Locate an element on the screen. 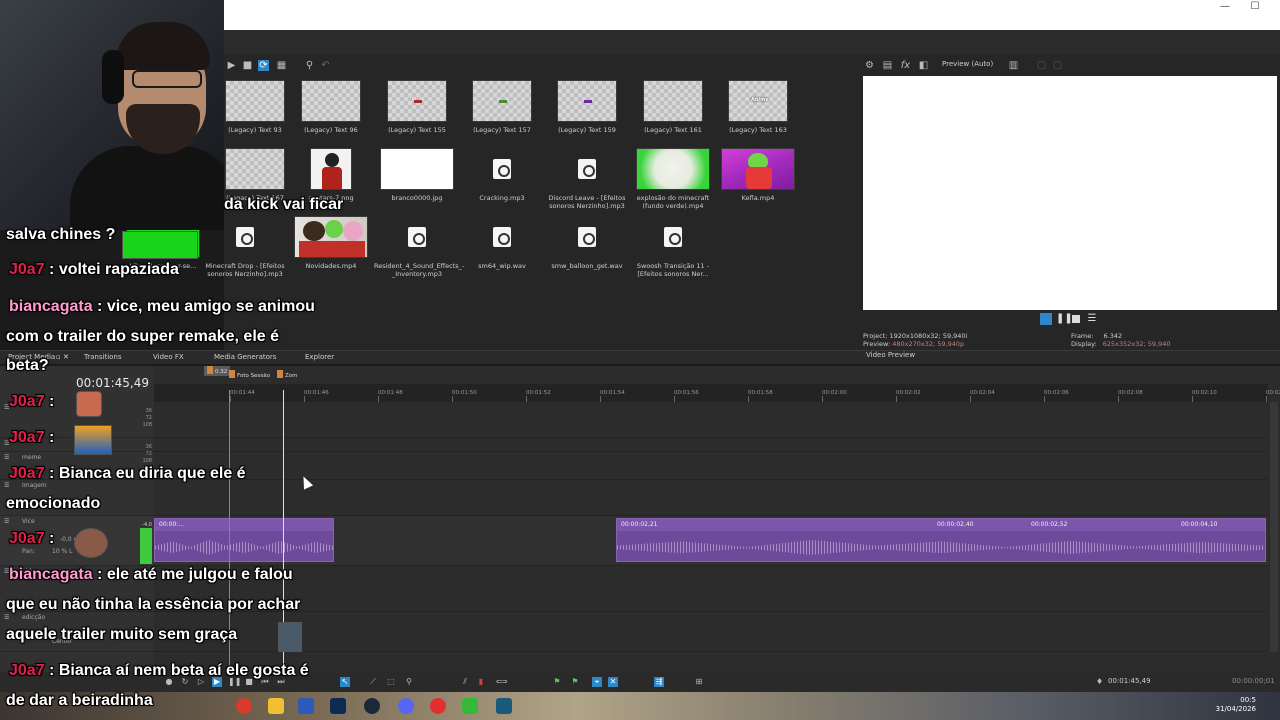 Image resolution: width=1280 pixels, height=720 pixels. media-item: branco0000.jpg is located at coordinates (417, 175).